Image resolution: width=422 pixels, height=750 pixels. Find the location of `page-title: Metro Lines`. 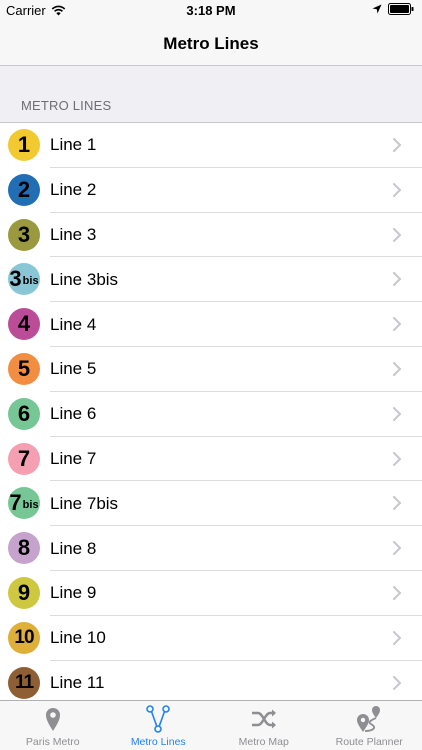

page-title: Metro Lines is located at coordinates (211, 43).